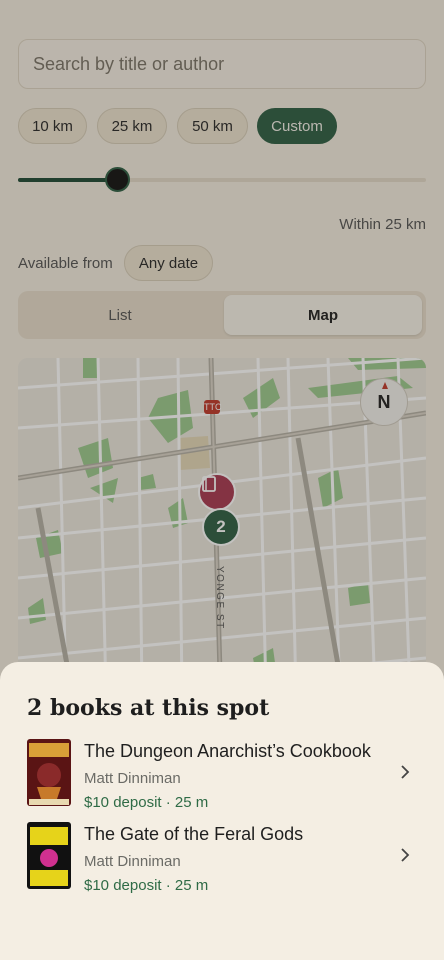 The image size is (444, 960). Describe the element at coordinates (148, 708) in the screenshot. I see `sheet-title: 2 books at this spot` at that location.